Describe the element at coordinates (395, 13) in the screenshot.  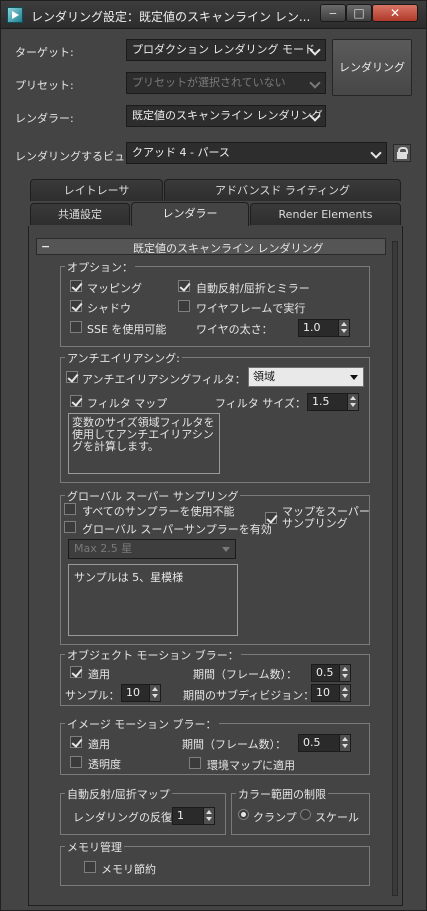
I see `close-button: ✕` at that location.